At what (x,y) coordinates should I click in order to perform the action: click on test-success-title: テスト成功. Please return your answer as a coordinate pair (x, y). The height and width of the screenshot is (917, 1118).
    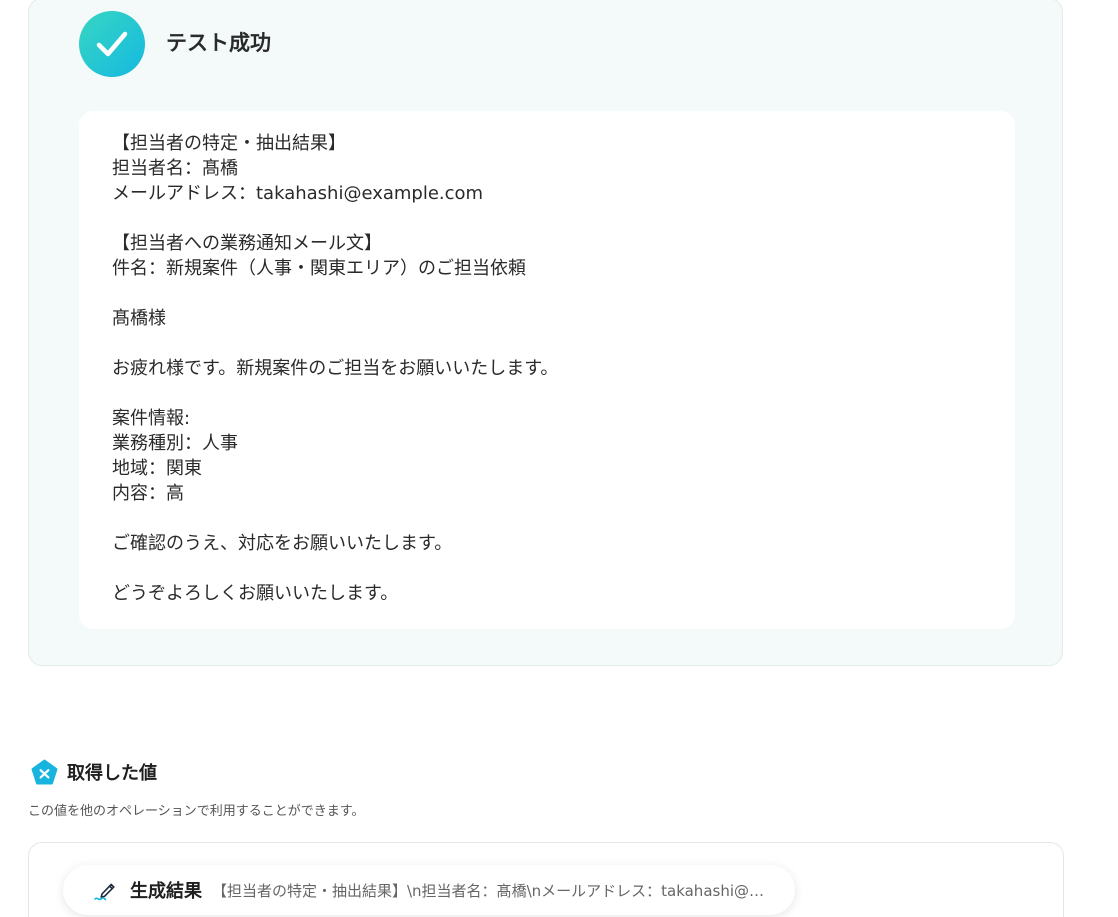
    Looking at the image, I should click on (218, 43).